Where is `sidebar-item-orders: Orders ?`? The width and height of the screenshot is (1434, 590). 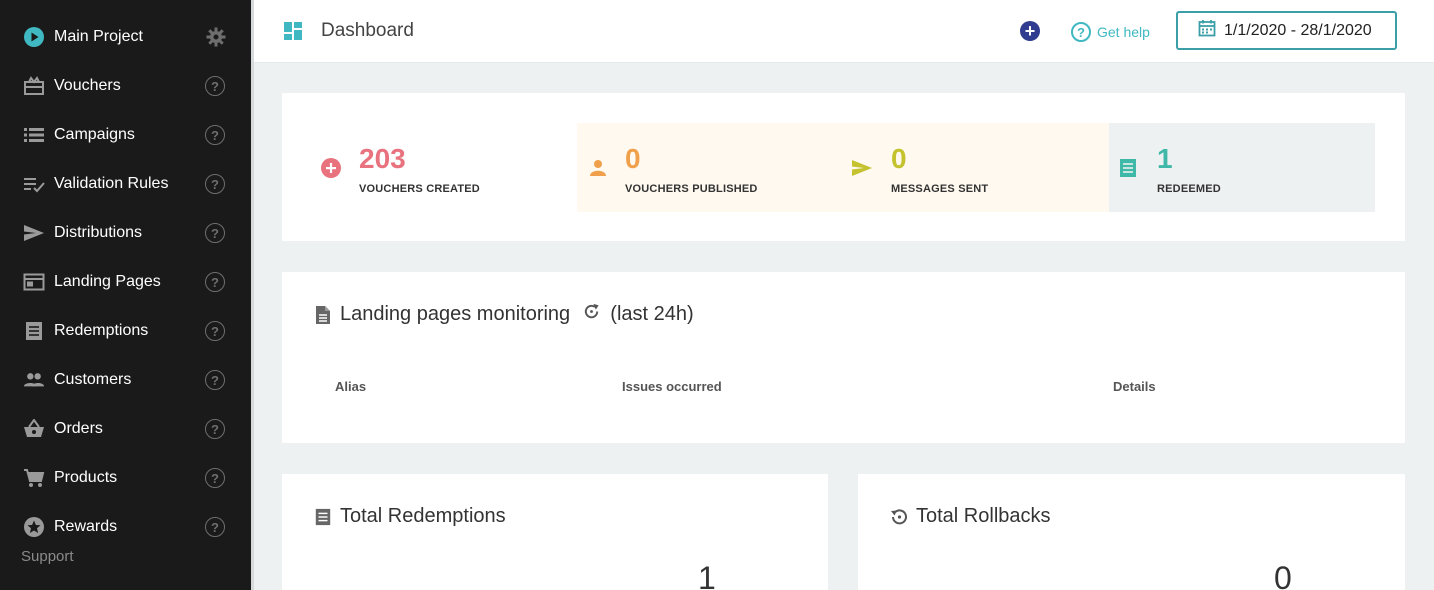 sidebar-item-orders: Orders ? is located at coordinates (125, 429).